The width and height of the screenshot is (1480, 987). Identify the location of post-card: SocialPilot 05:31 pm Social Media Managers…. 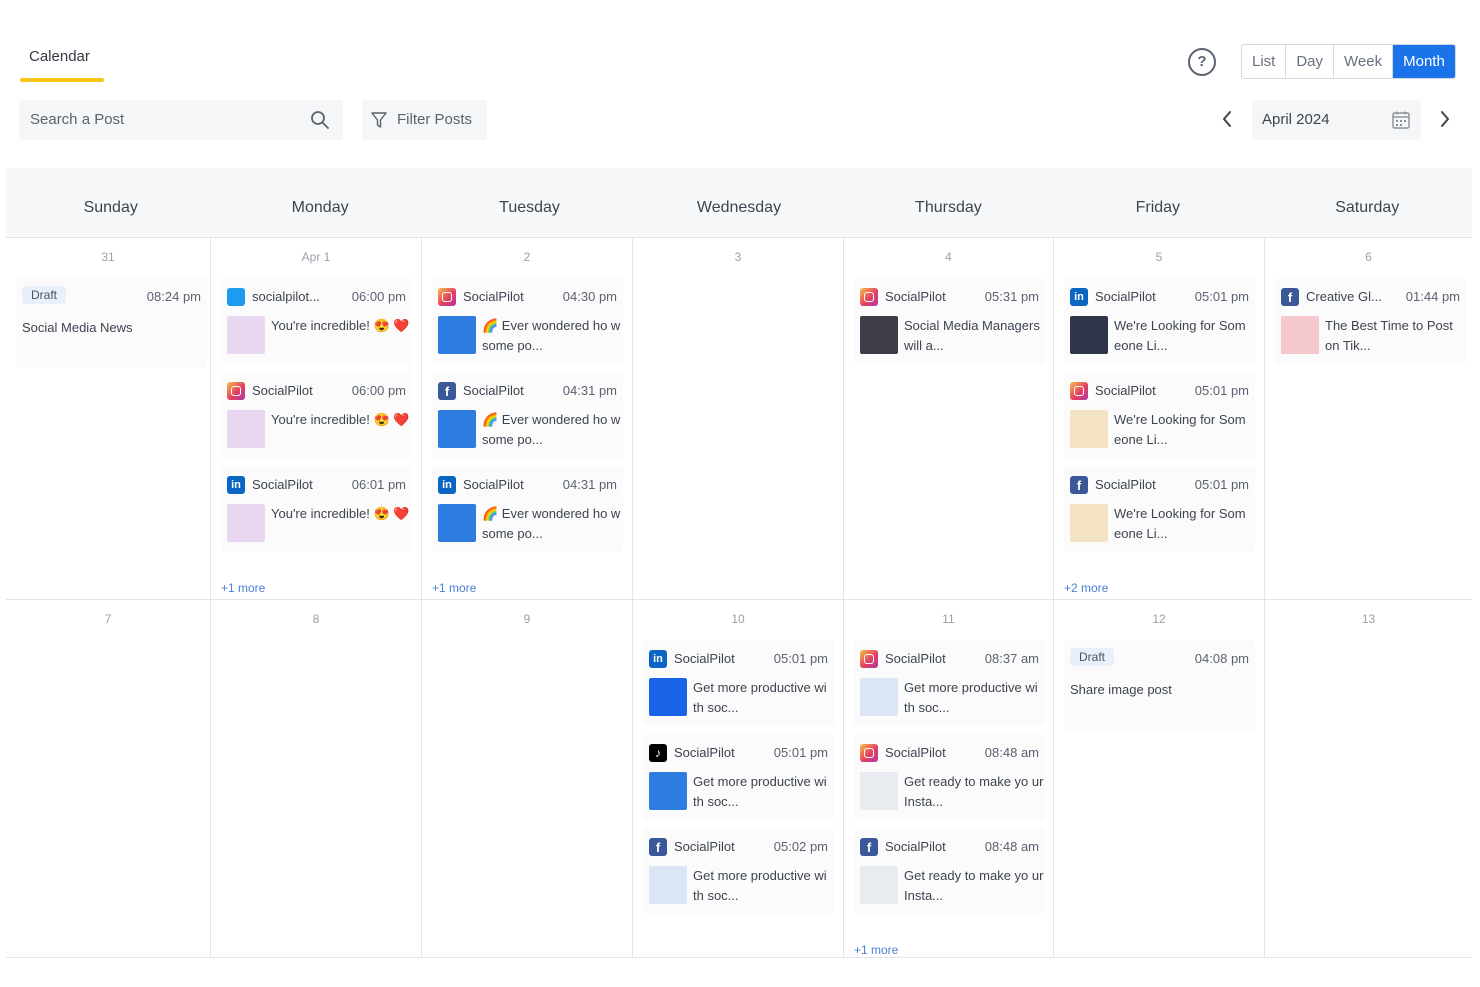
(949, 321).